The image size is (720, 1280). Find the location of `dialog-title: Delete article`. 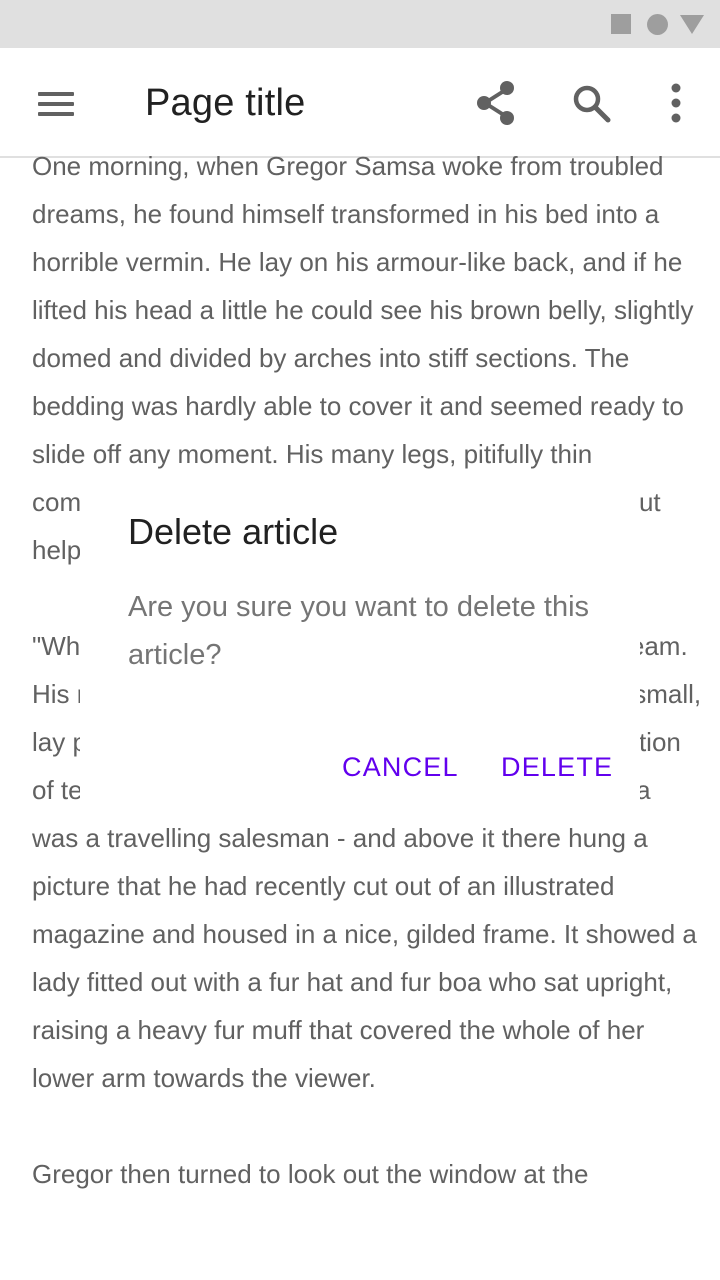

dialog-title: Delete article is located at coordinates (233, 531).